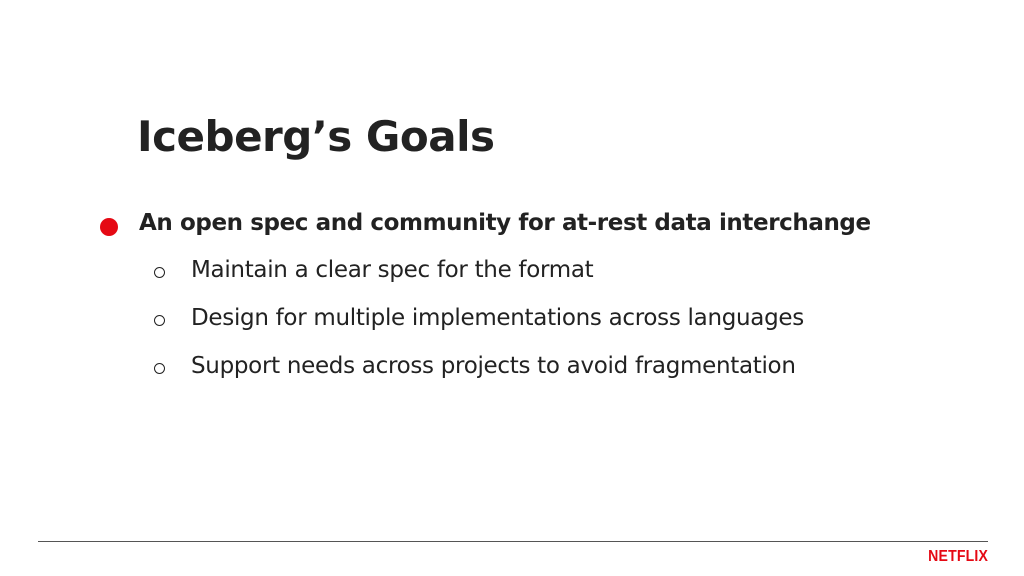 The height and width of the screenshot is (576, 1024). What do you see at coordinates (316, 136) in the screenshot?
I see `slide-title: Iceberg’s Goals` at bounding box center [316, 136].